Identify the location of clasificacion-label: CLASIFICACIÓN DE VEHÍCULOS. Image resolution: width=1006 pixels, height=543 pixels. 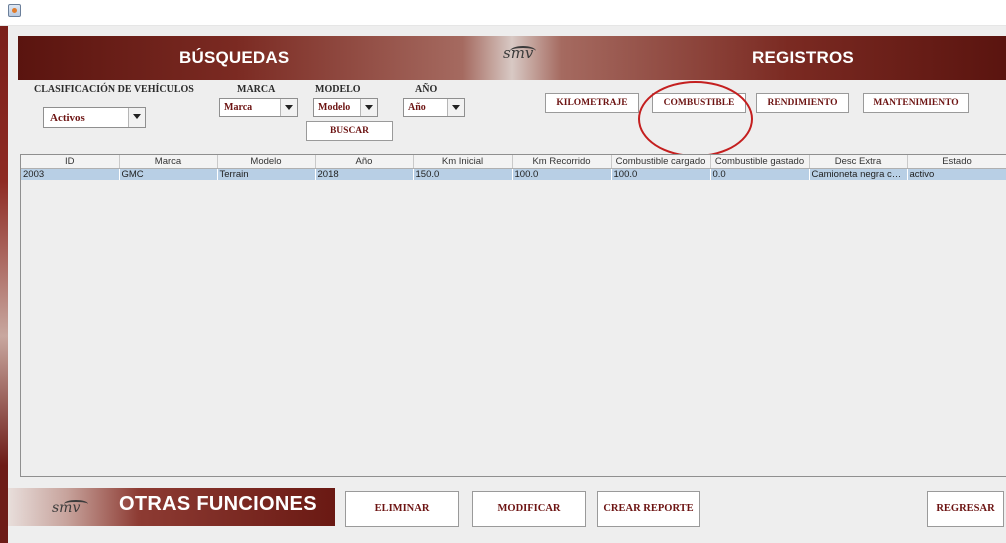
(114, 89).